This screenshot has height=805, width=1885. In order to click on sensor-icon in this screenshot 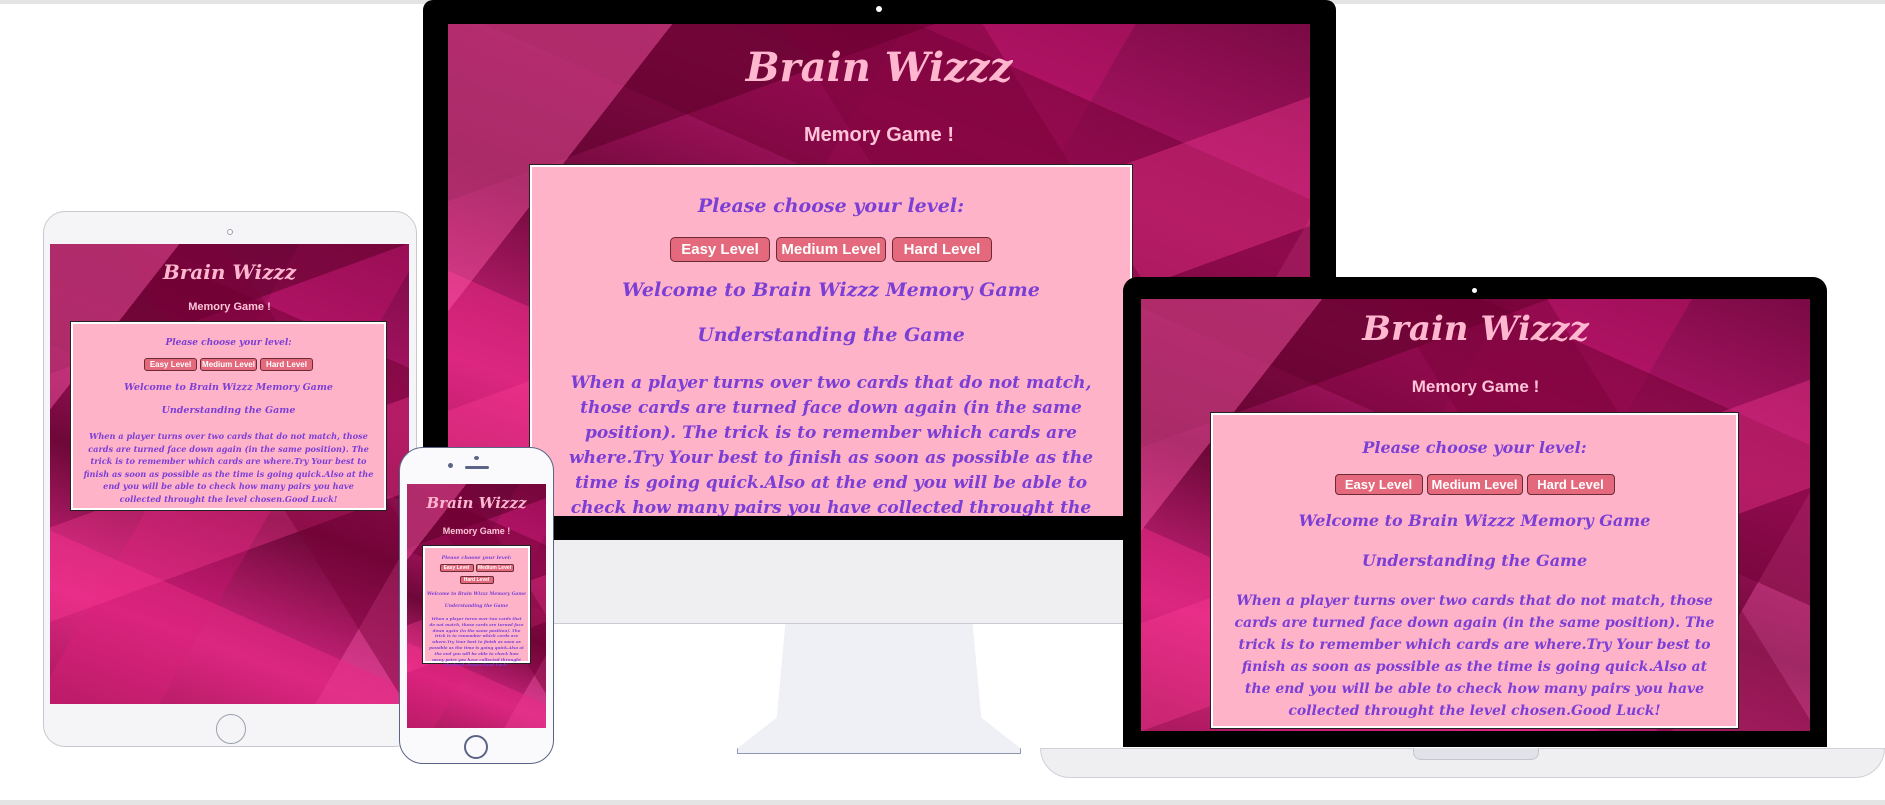, I will do `click(476, 458)`.